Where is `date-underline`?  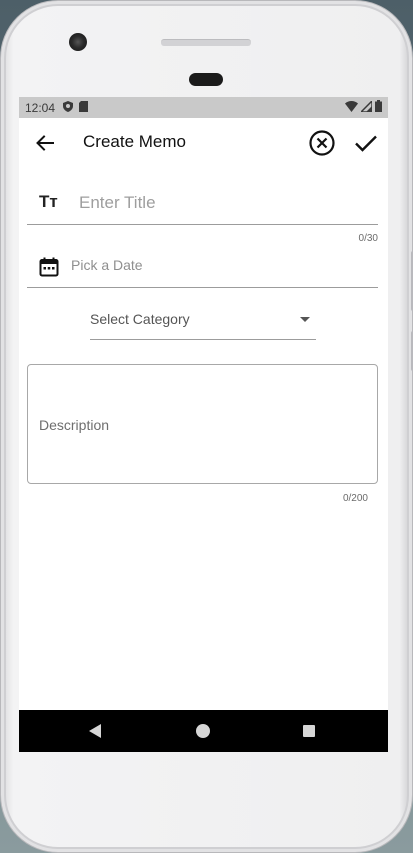
date-underline is located at coordinates (202, 287).